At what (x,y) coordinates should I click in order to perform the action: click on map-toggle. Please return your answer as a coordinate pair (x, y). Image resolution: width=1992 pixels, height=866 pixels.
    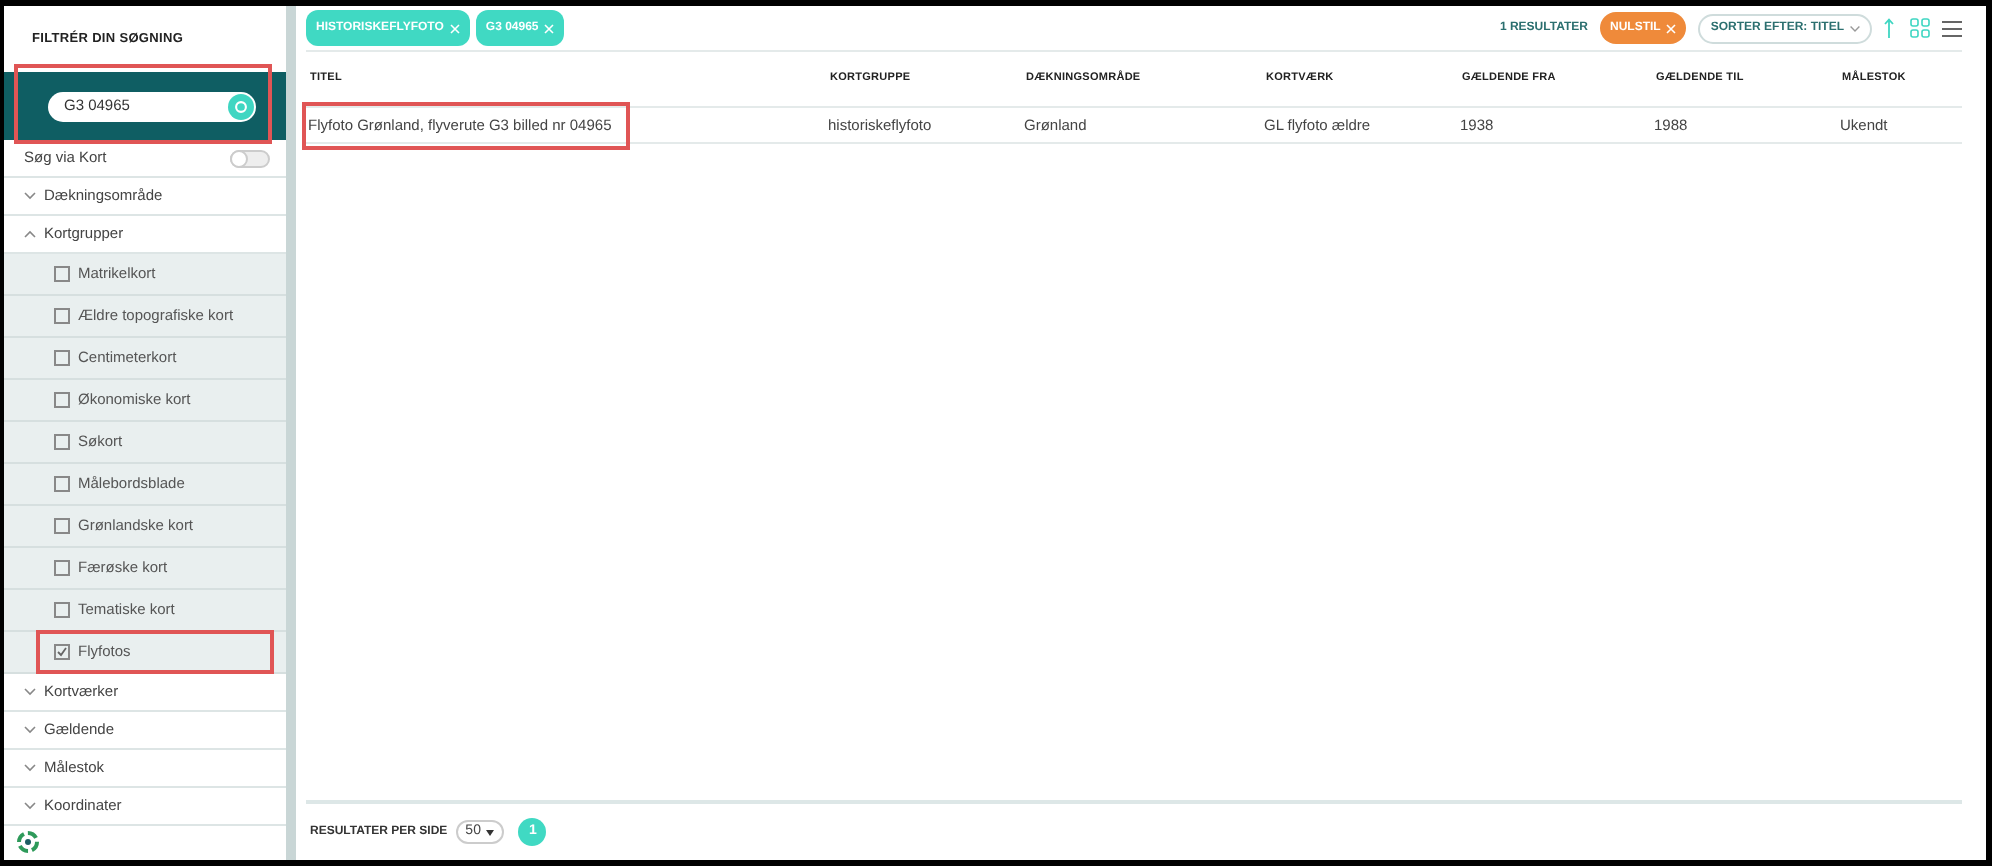
    Looking at the image, I should click on (250, 158).